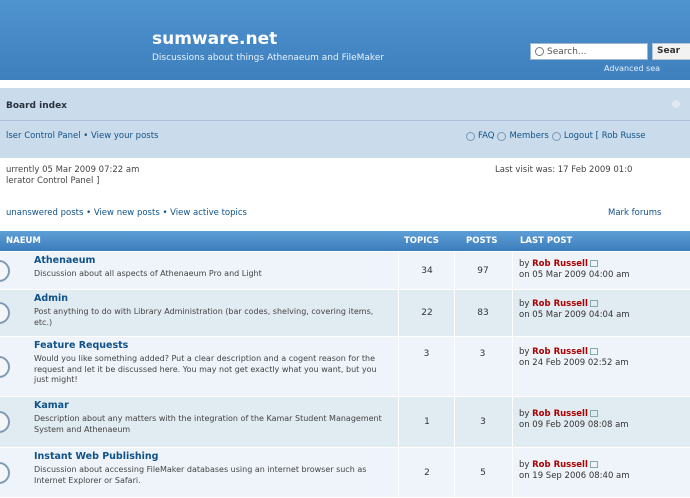 This screenshot has height=498, width=690. Describe the element at coordinates (676, 104) in the screenshot. I see `font-size-icon` at that location.